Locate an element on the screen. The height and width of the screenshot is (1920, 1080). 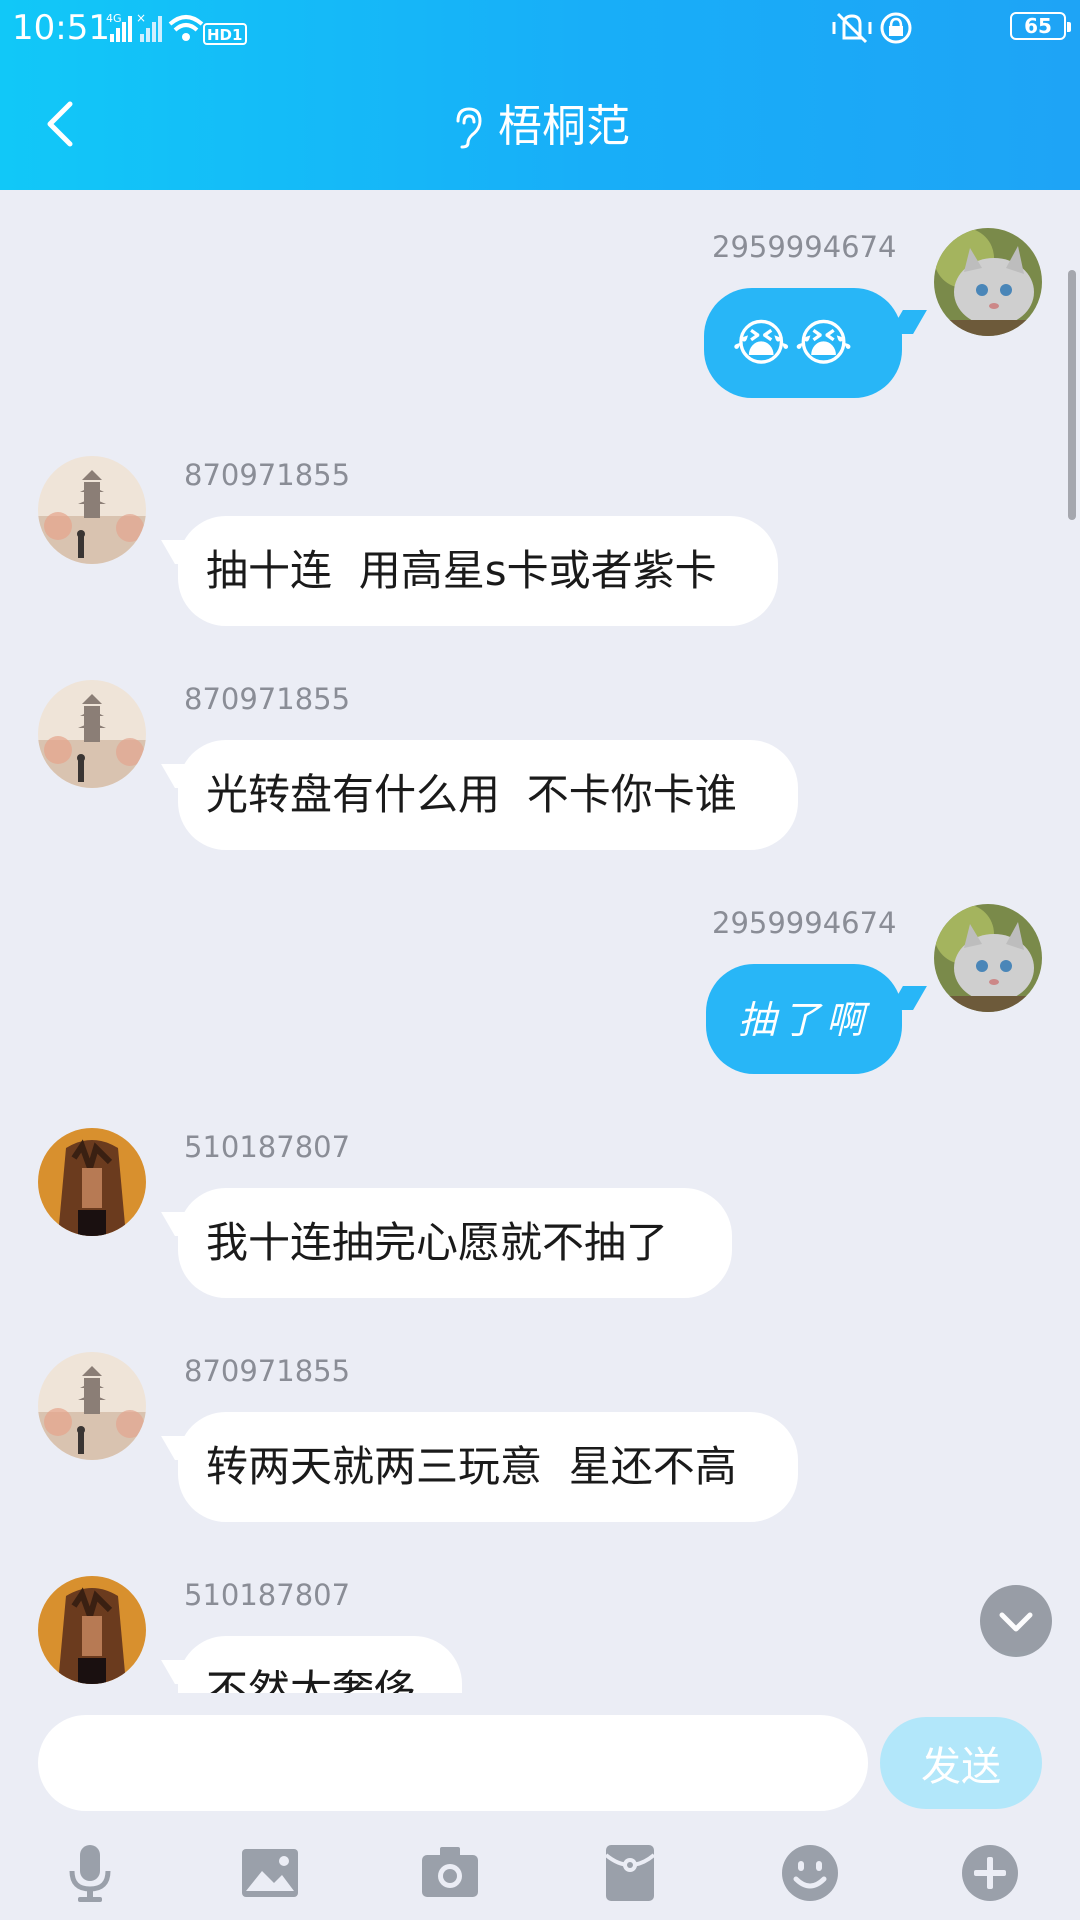
voice-button is located at coordinates (90, 1873).